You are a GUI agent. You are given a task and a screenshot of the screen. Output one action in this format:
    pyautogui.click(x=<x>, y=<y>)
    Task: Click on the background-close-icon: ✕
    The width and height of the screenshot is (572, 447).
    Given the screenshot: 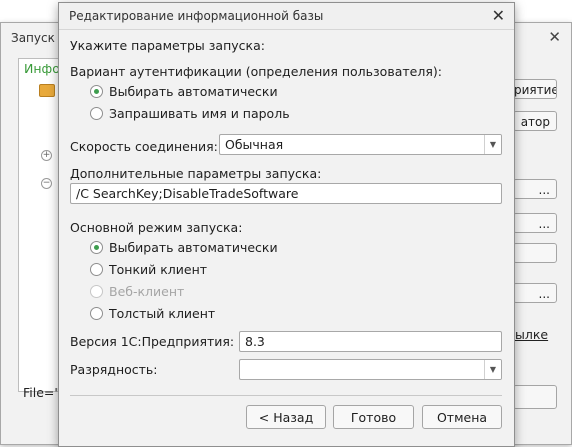 What is the action you would take?
    pyautogui.click(x=554, y=37)
    